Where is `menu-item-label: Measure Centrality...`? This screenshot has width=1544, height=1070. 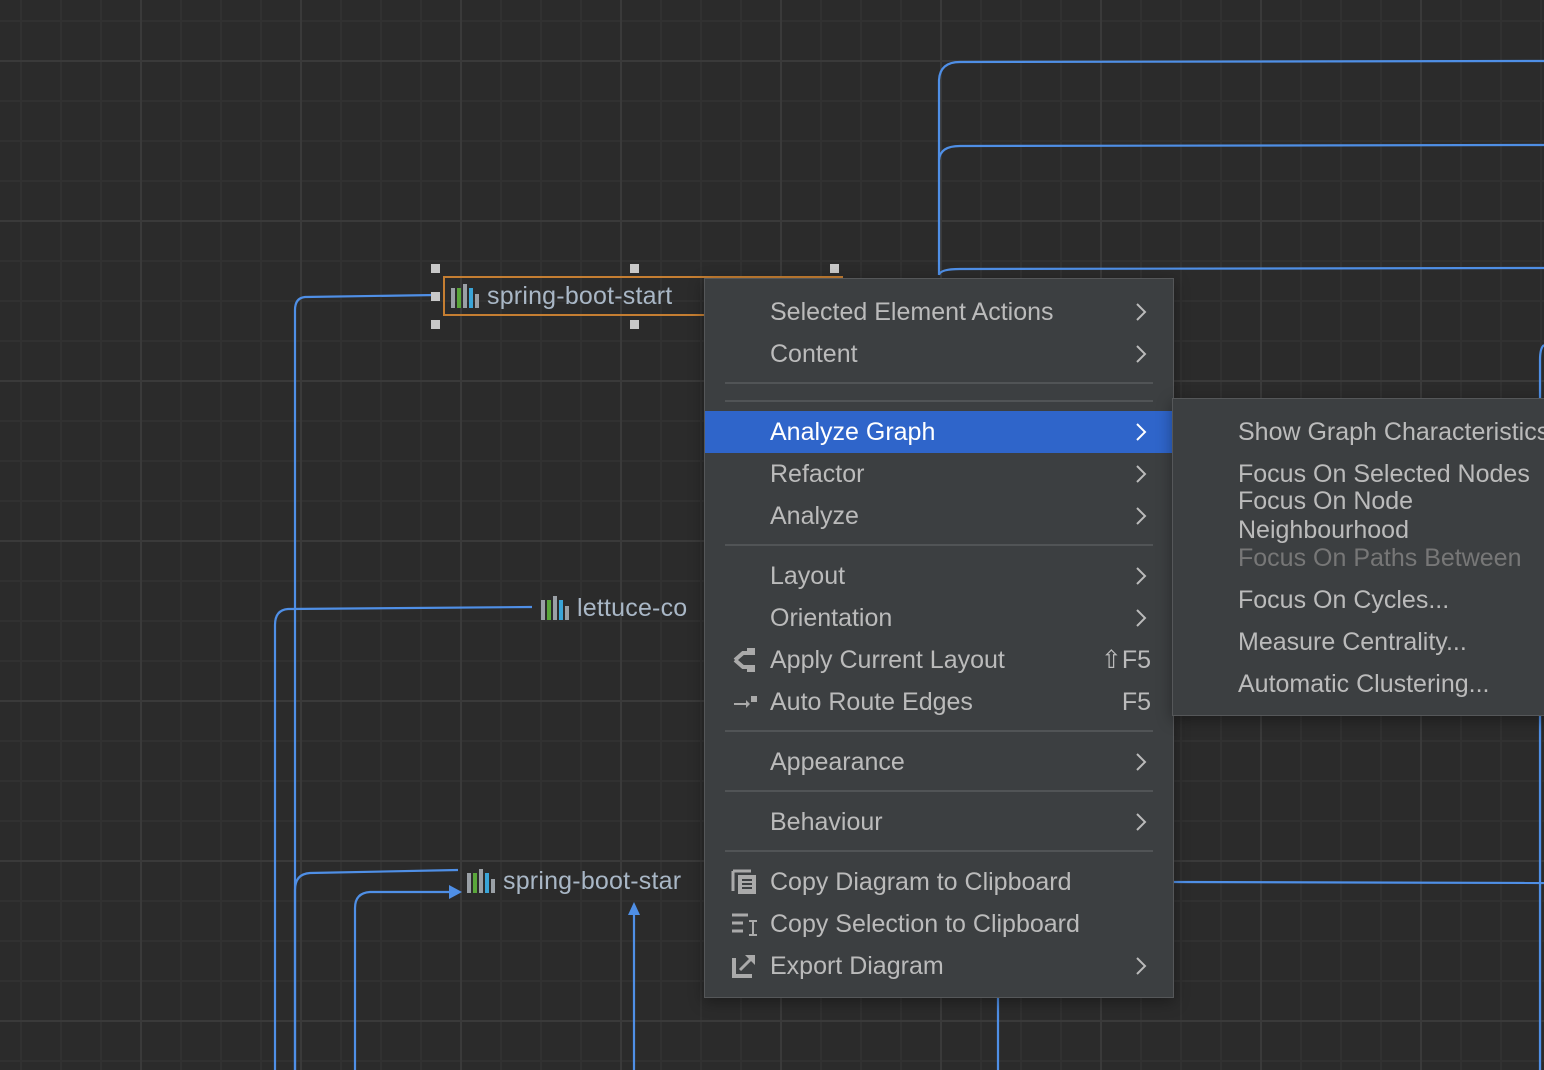 menu-item-label: Measure Centrality... is located at coordinates (1352, 641).